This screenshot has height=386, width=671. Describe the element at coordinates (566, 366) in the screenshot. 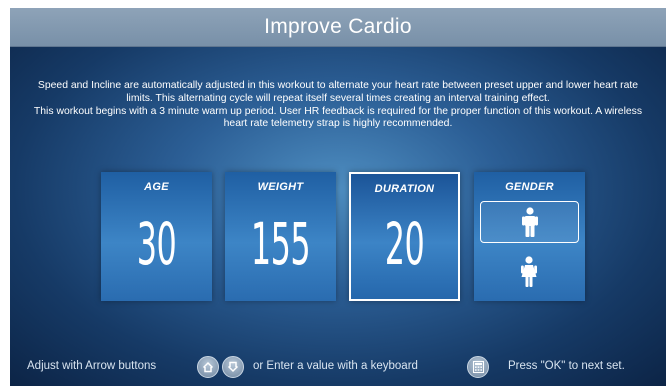

I see `ok-instruction: Press "OK" to next set.` at that location.